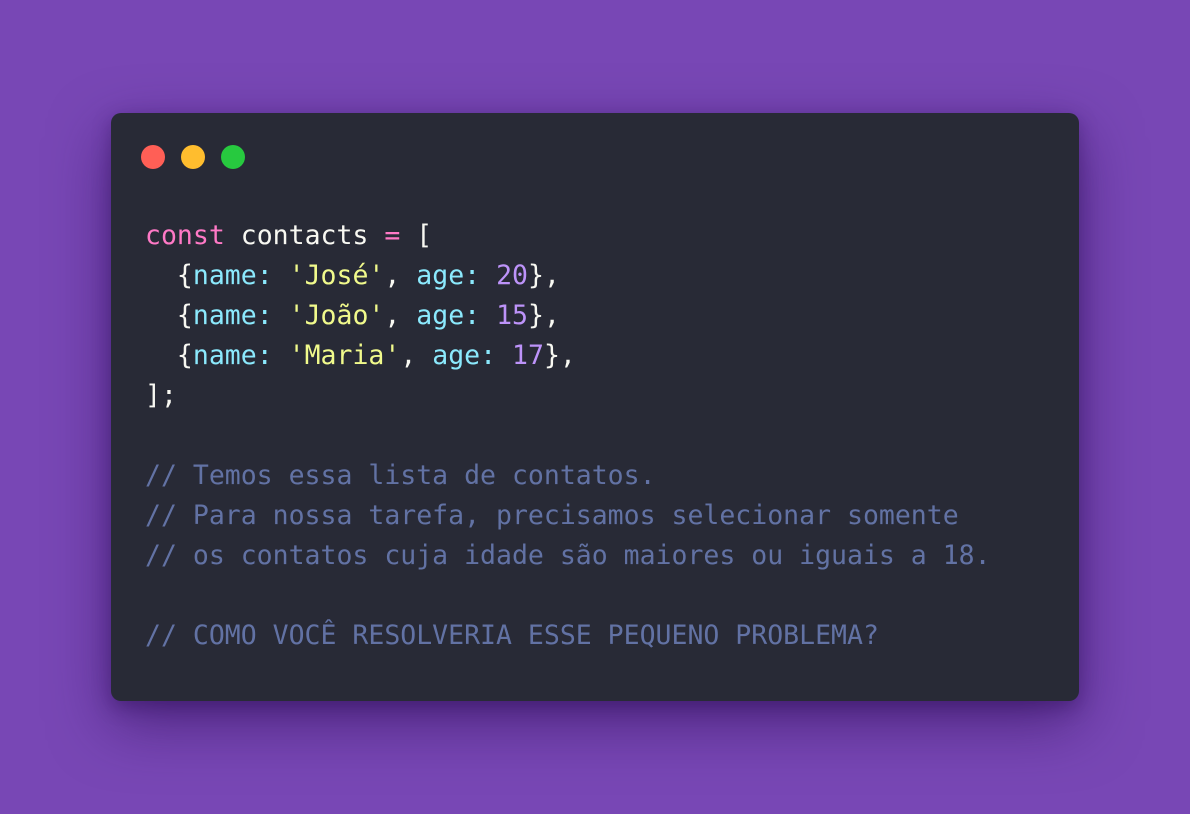 The width and height of the screenshot is (1190, 814). I want to click on code-line-2: {name: 'José', age: 20},, so click(368, 275).